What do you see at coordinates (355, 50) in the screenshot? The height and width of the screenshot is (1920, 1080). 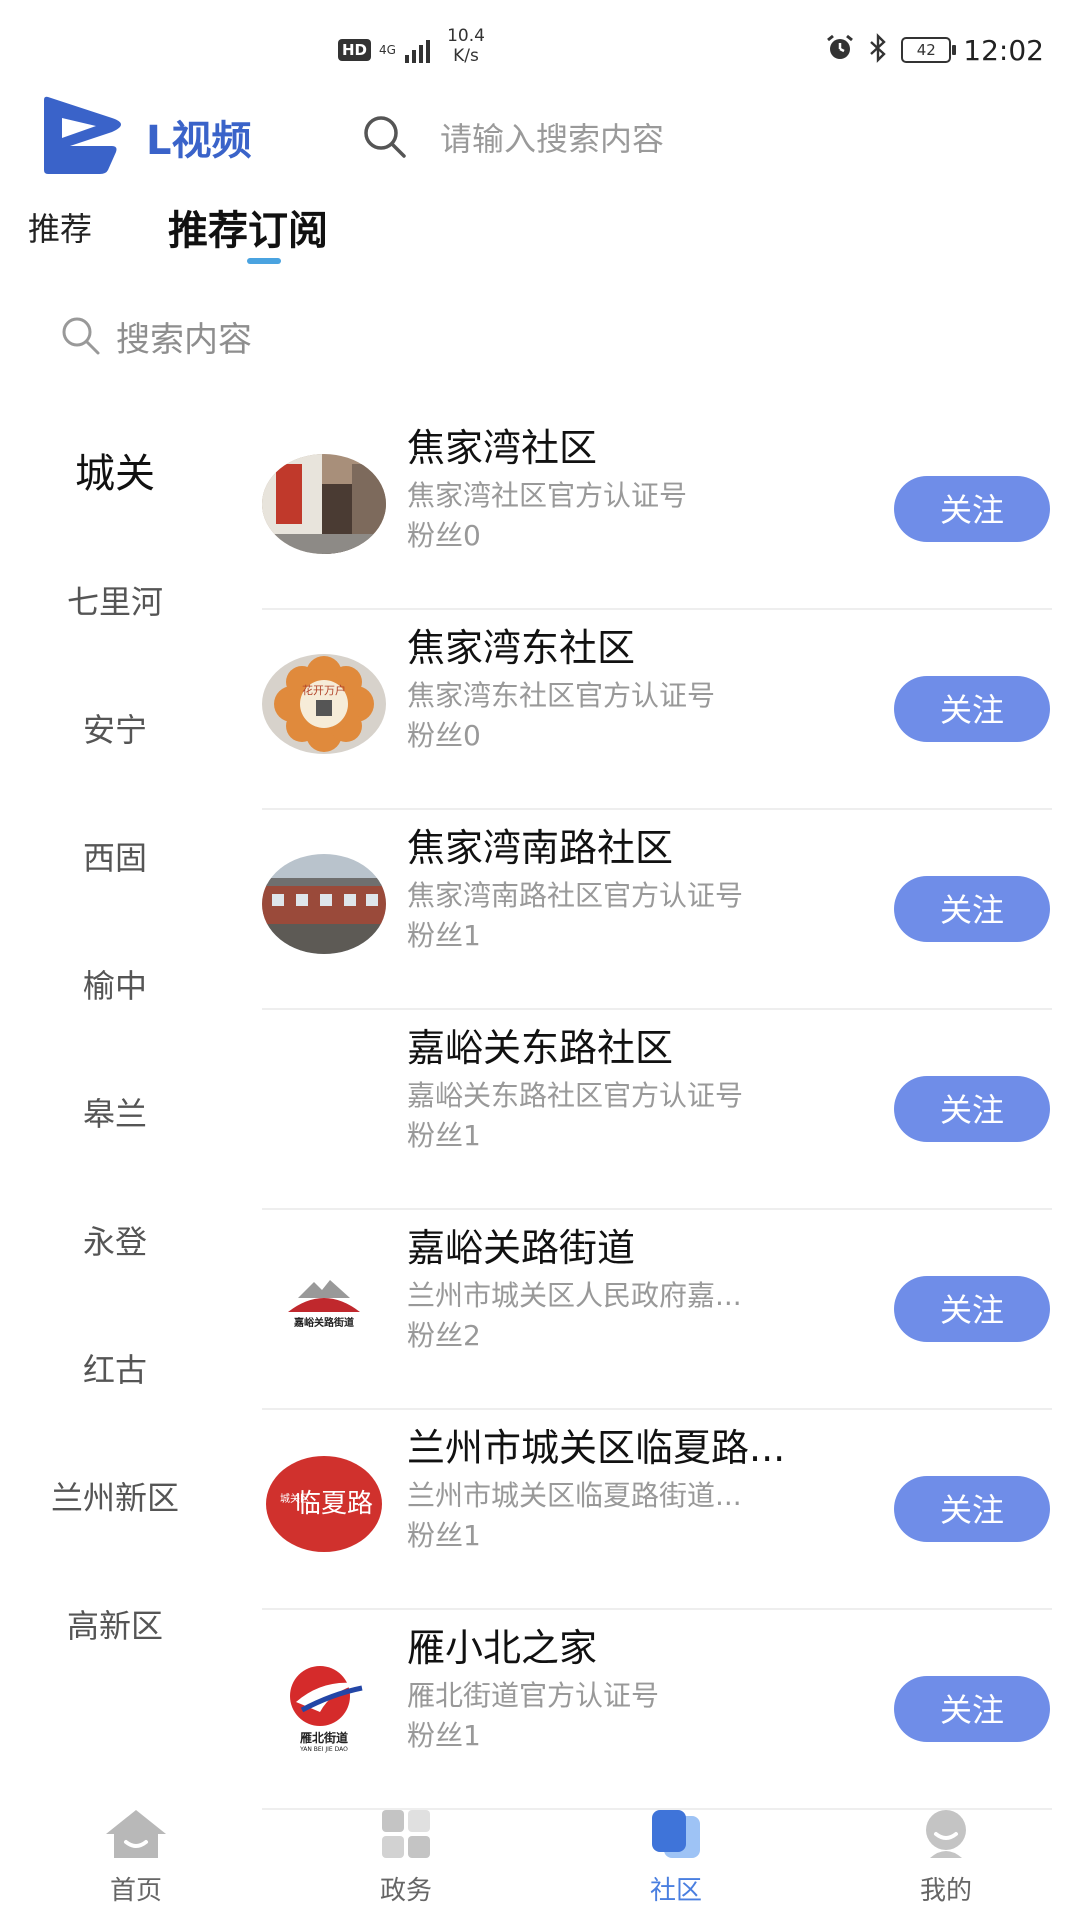 I see `hd-badge: HD` at bounding box center [355, 50].